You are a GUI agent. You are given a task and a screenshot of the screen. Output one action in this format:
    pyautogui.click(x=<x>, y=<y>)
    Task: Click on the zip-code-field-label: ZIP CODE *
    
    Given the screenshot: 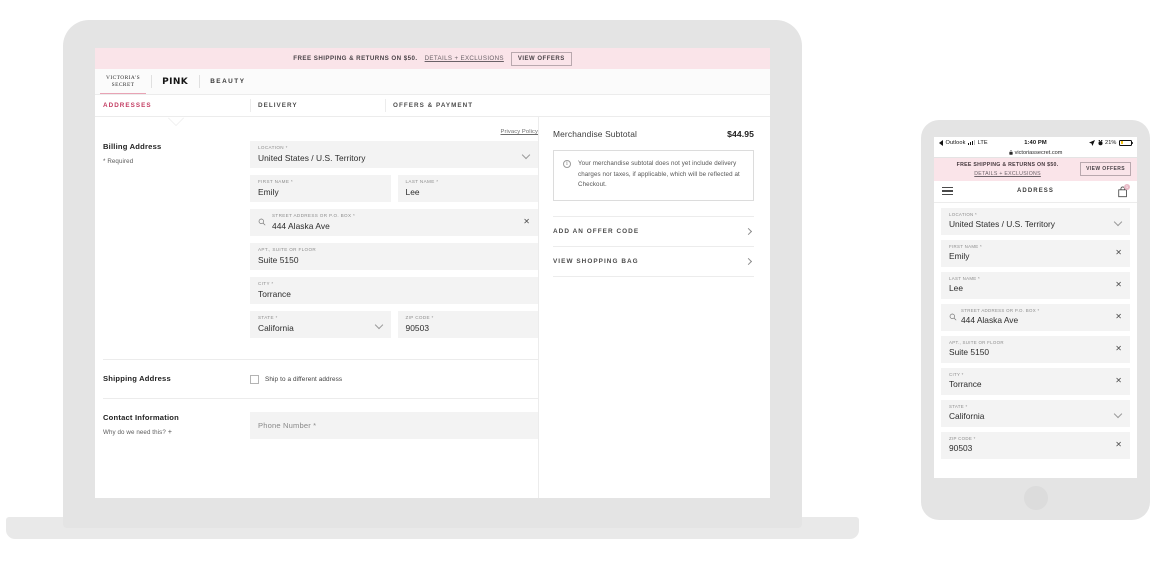 What is the action you would take?
    pyautogui.click(x=419, y=317)
    